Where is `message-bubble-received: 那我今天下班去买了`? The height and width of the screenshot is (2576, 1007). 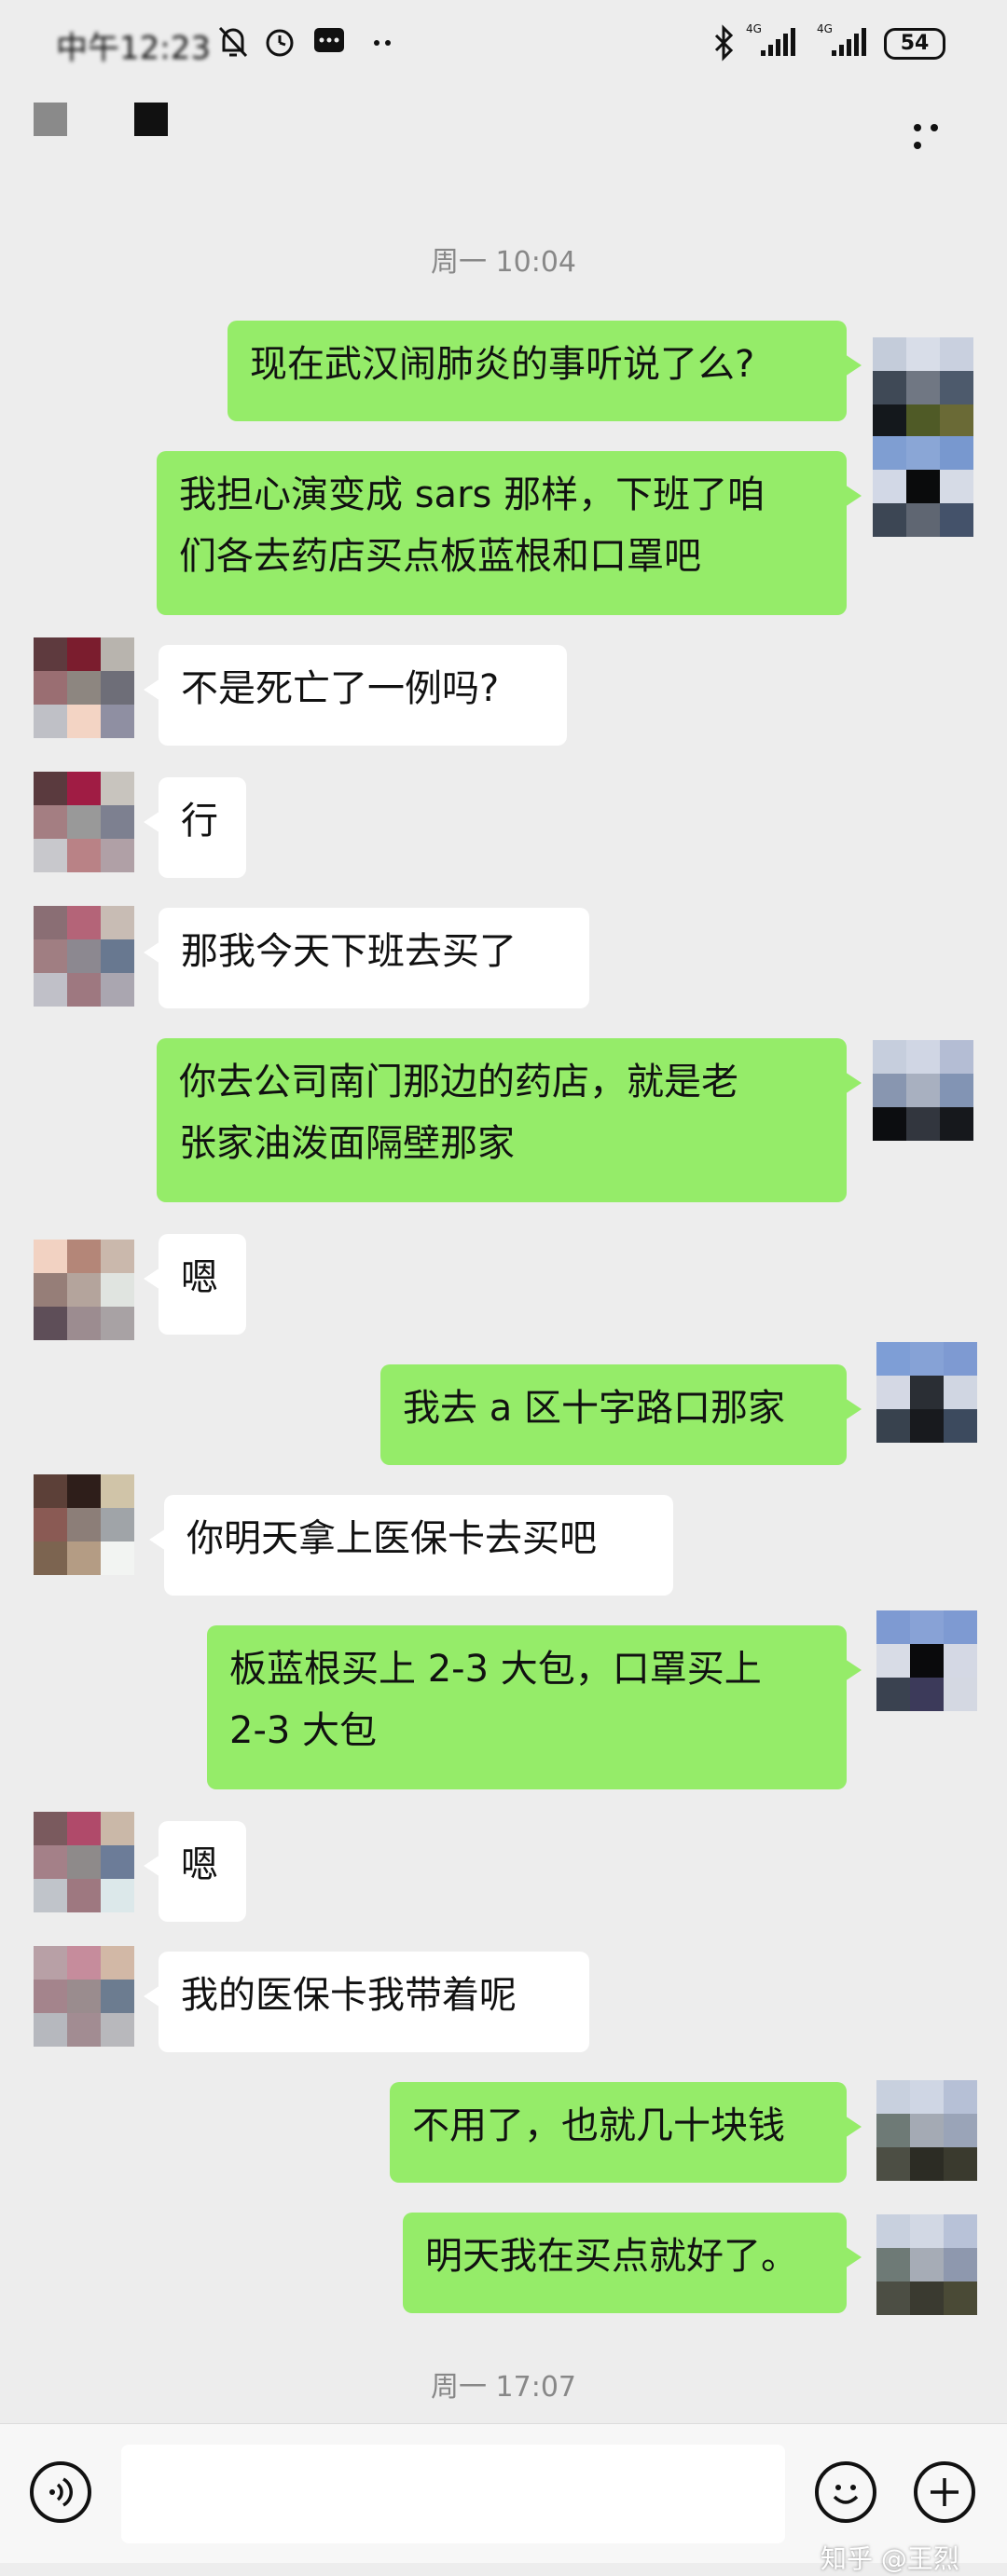 message-bubble-received: 那我今天下班去买了 is located at coordinates (366, 958).